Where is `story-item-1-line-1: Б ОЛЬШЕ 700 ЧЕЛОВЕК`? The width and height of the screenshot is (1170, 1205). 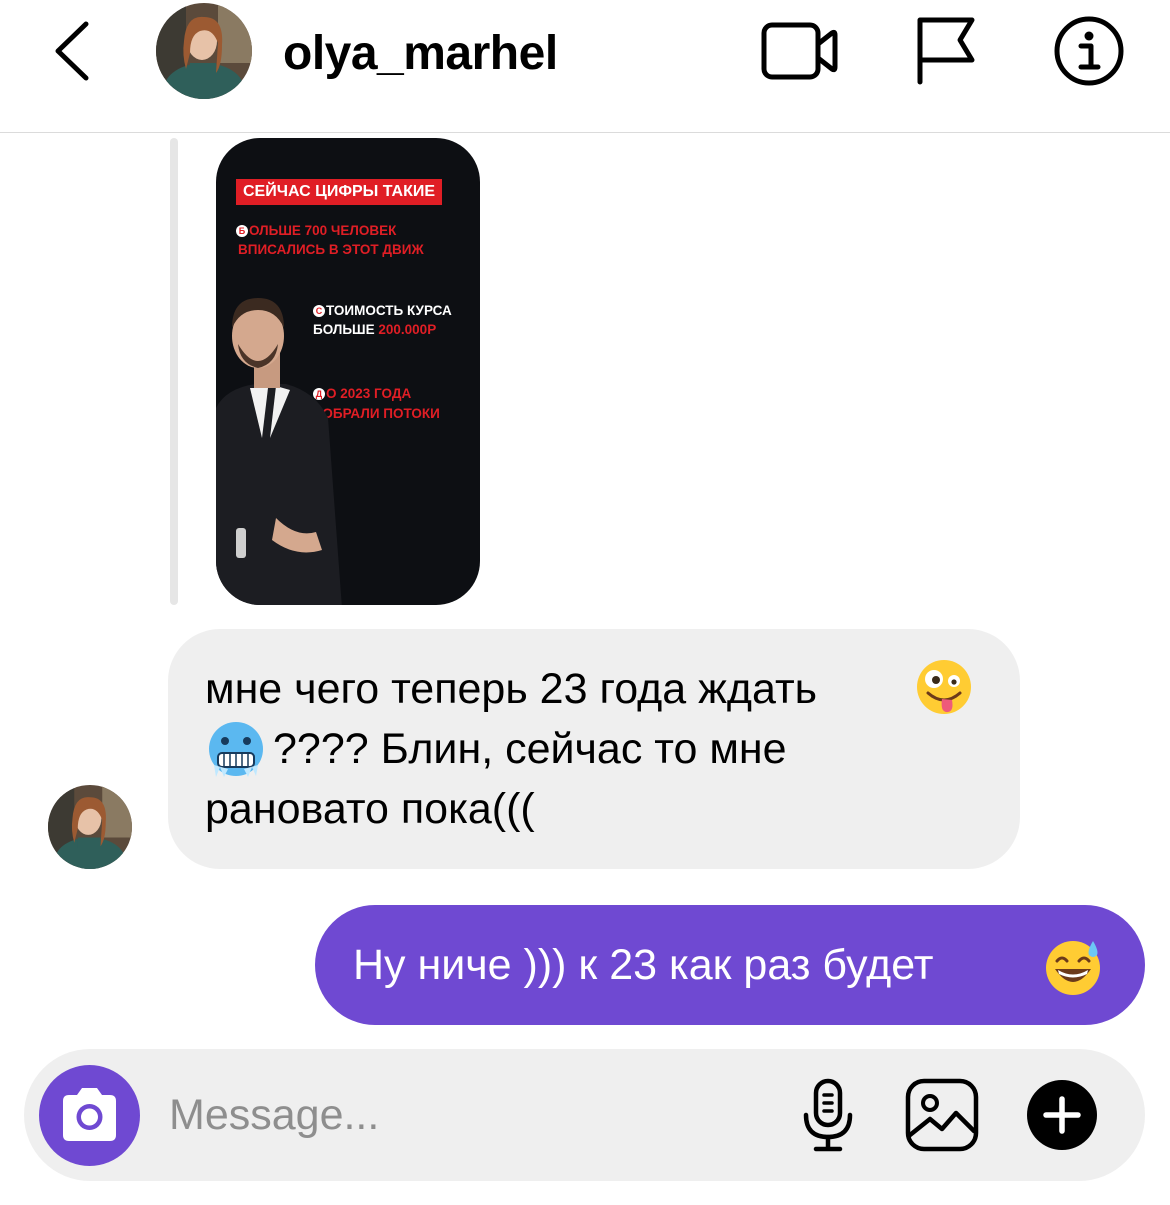
story-item-1-line-1: Б ОЛЬШЕ 700 ЧЕЛОВЕК is located at coordinates (316, 231).